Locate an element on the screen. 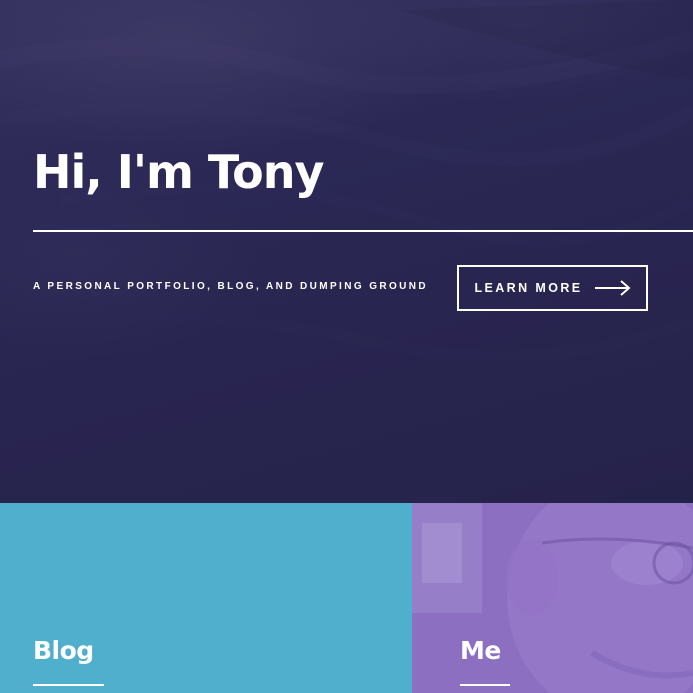  learn-more-label: LEARN MORE is located at coordinates (528, 288).